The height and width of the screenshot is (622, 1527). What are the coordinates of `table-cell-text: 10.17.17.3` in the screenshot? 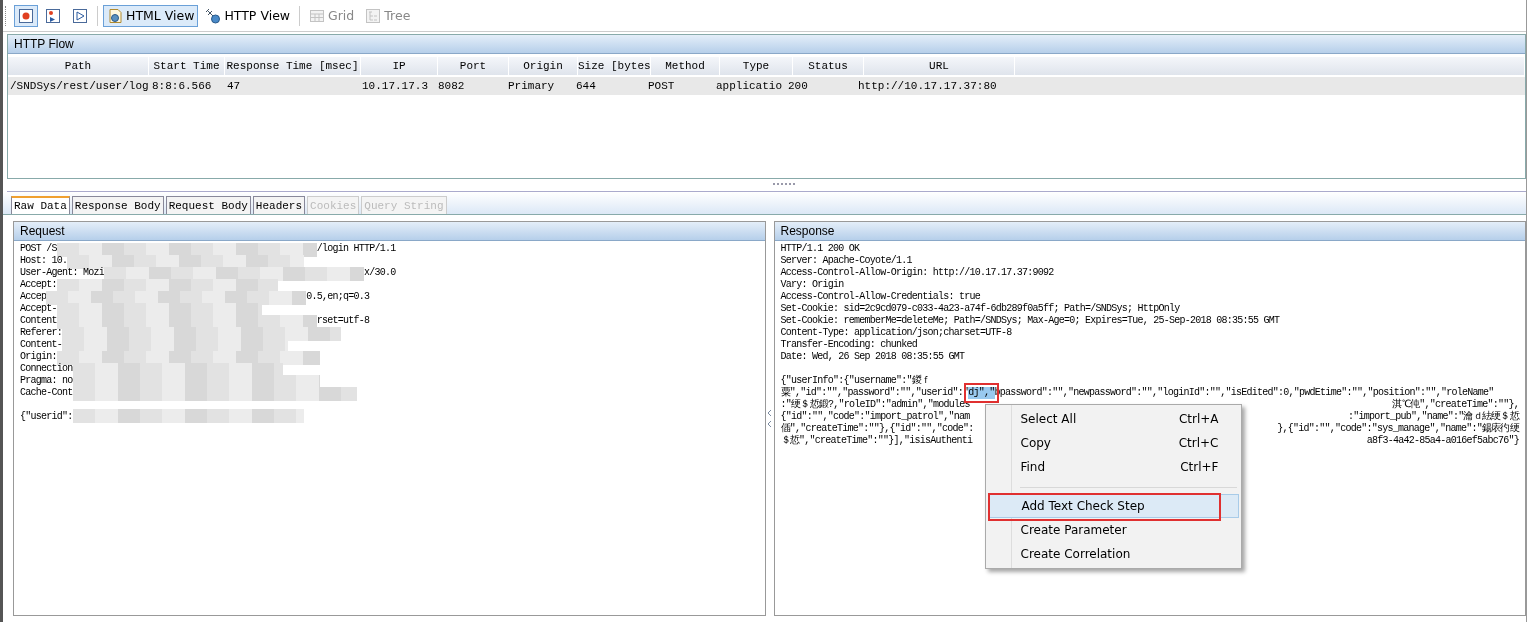 It's located at (395, 86).